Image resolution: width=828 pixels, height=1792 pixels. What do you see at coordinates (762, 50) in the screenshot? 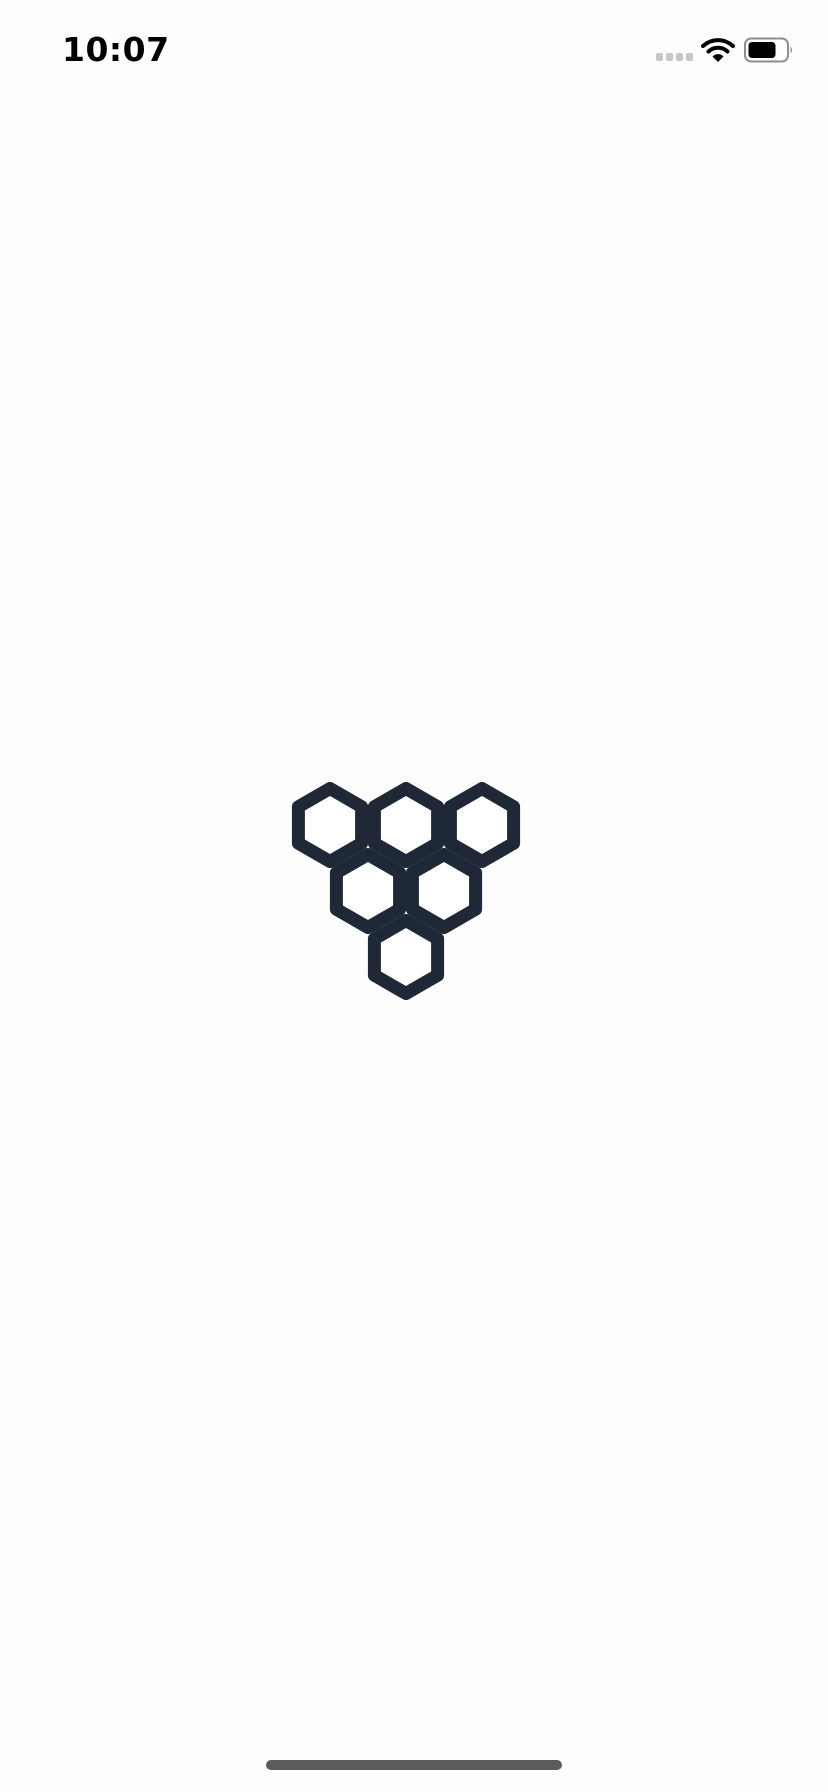
I see `battery-level-fill` at bounding box center [762, 50].